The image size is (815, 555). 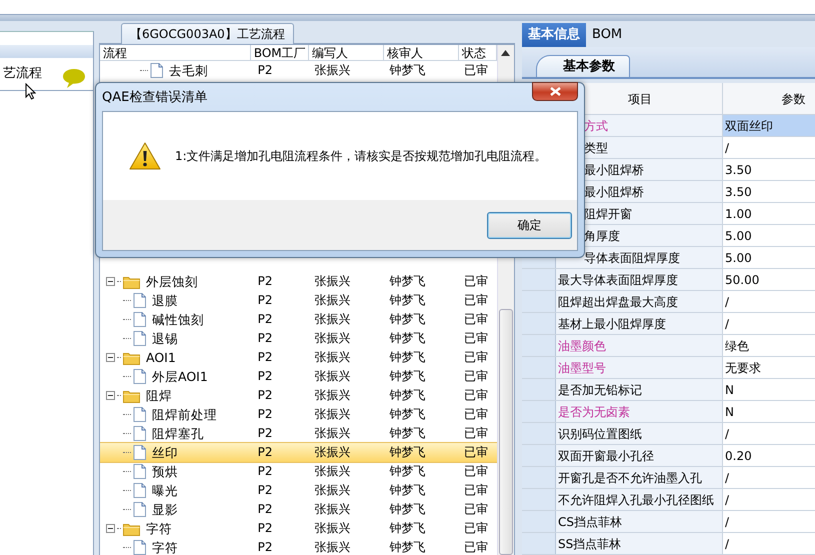 What do you see at coordinates (639, 389) in the screenshot?
I see `parameter-name: 是否加无铅标记` at bounding box center [639, 389].